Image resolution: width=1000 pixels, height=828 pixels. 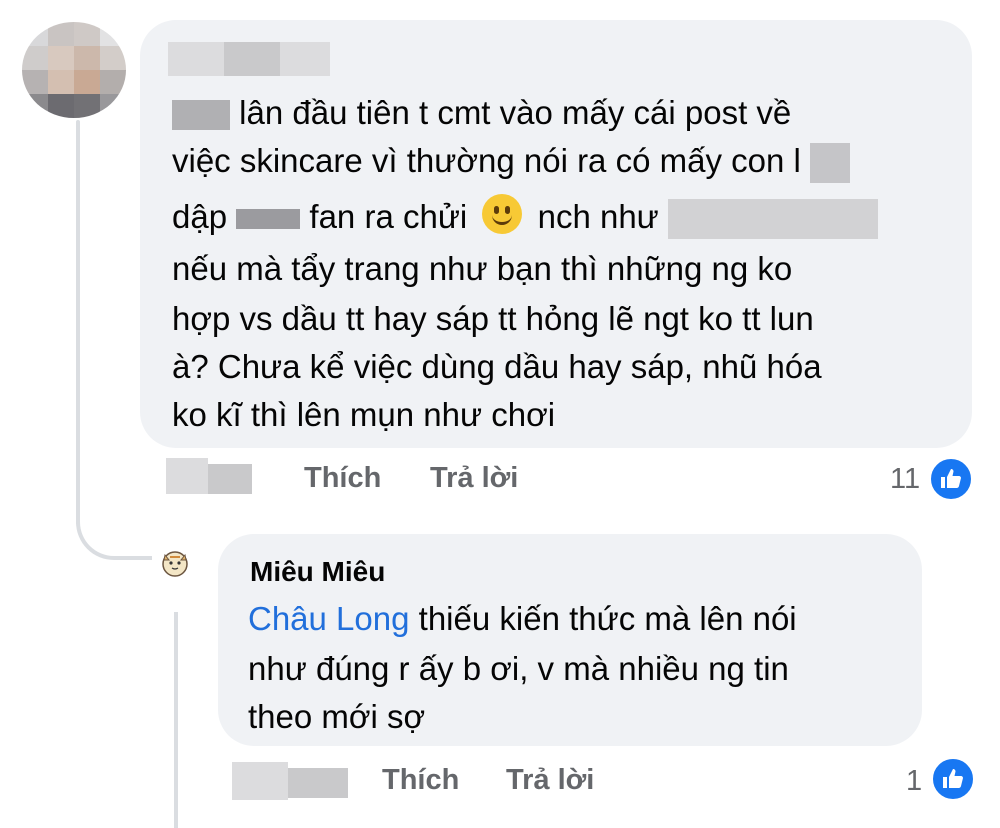 What do you see at coordinates (502, 214) in the screenshot?
I see `smile-emoji-icon` at bounding box center [502, 214].